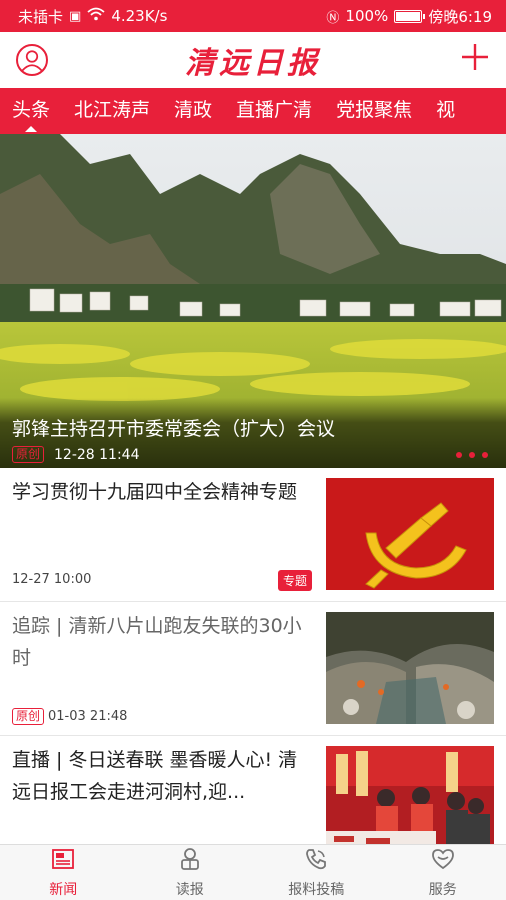  I want to click on app-header: 清远日报, so click(253, 60).